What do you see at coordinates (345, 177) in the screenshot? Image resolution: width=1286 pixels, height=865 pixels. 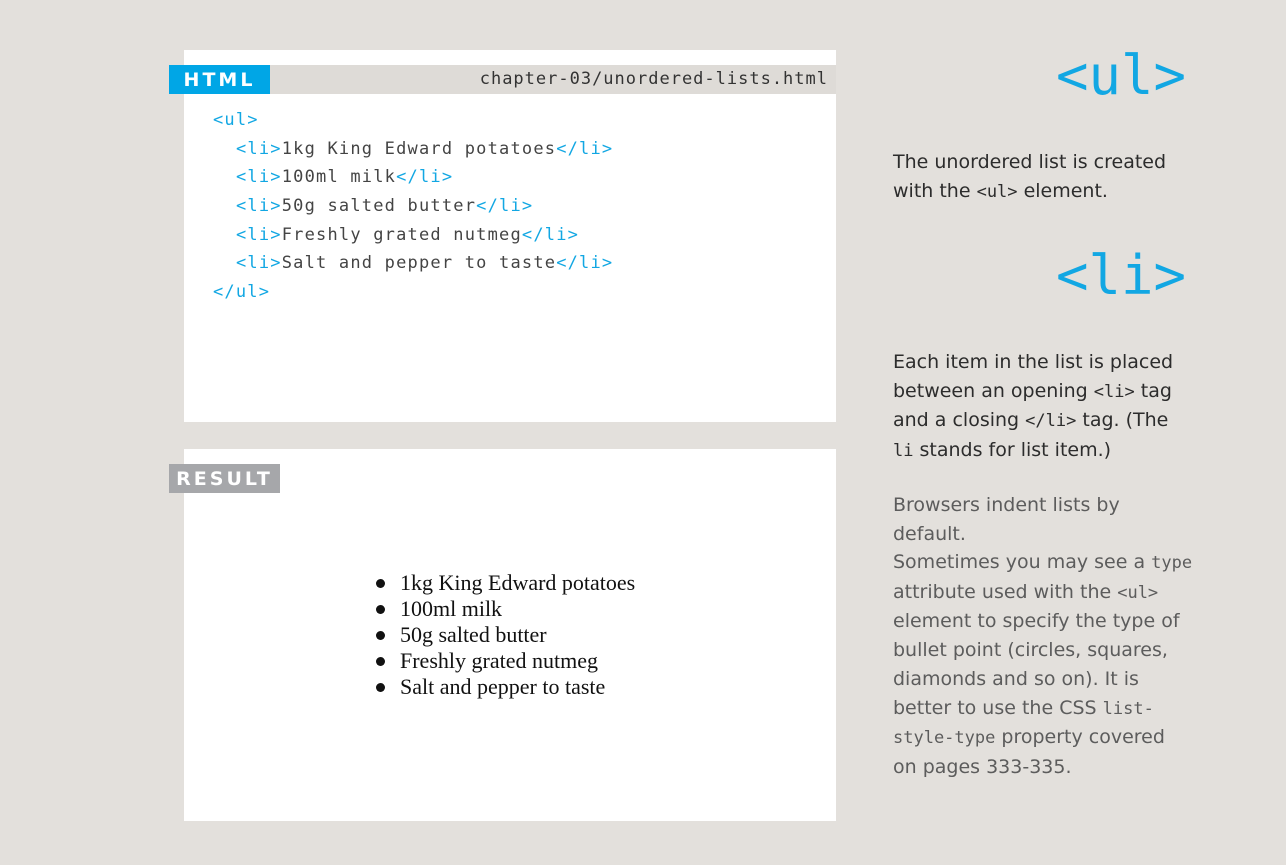 I see `code-line: <li>100ml milk</li>` at bounding box center [345, 177].